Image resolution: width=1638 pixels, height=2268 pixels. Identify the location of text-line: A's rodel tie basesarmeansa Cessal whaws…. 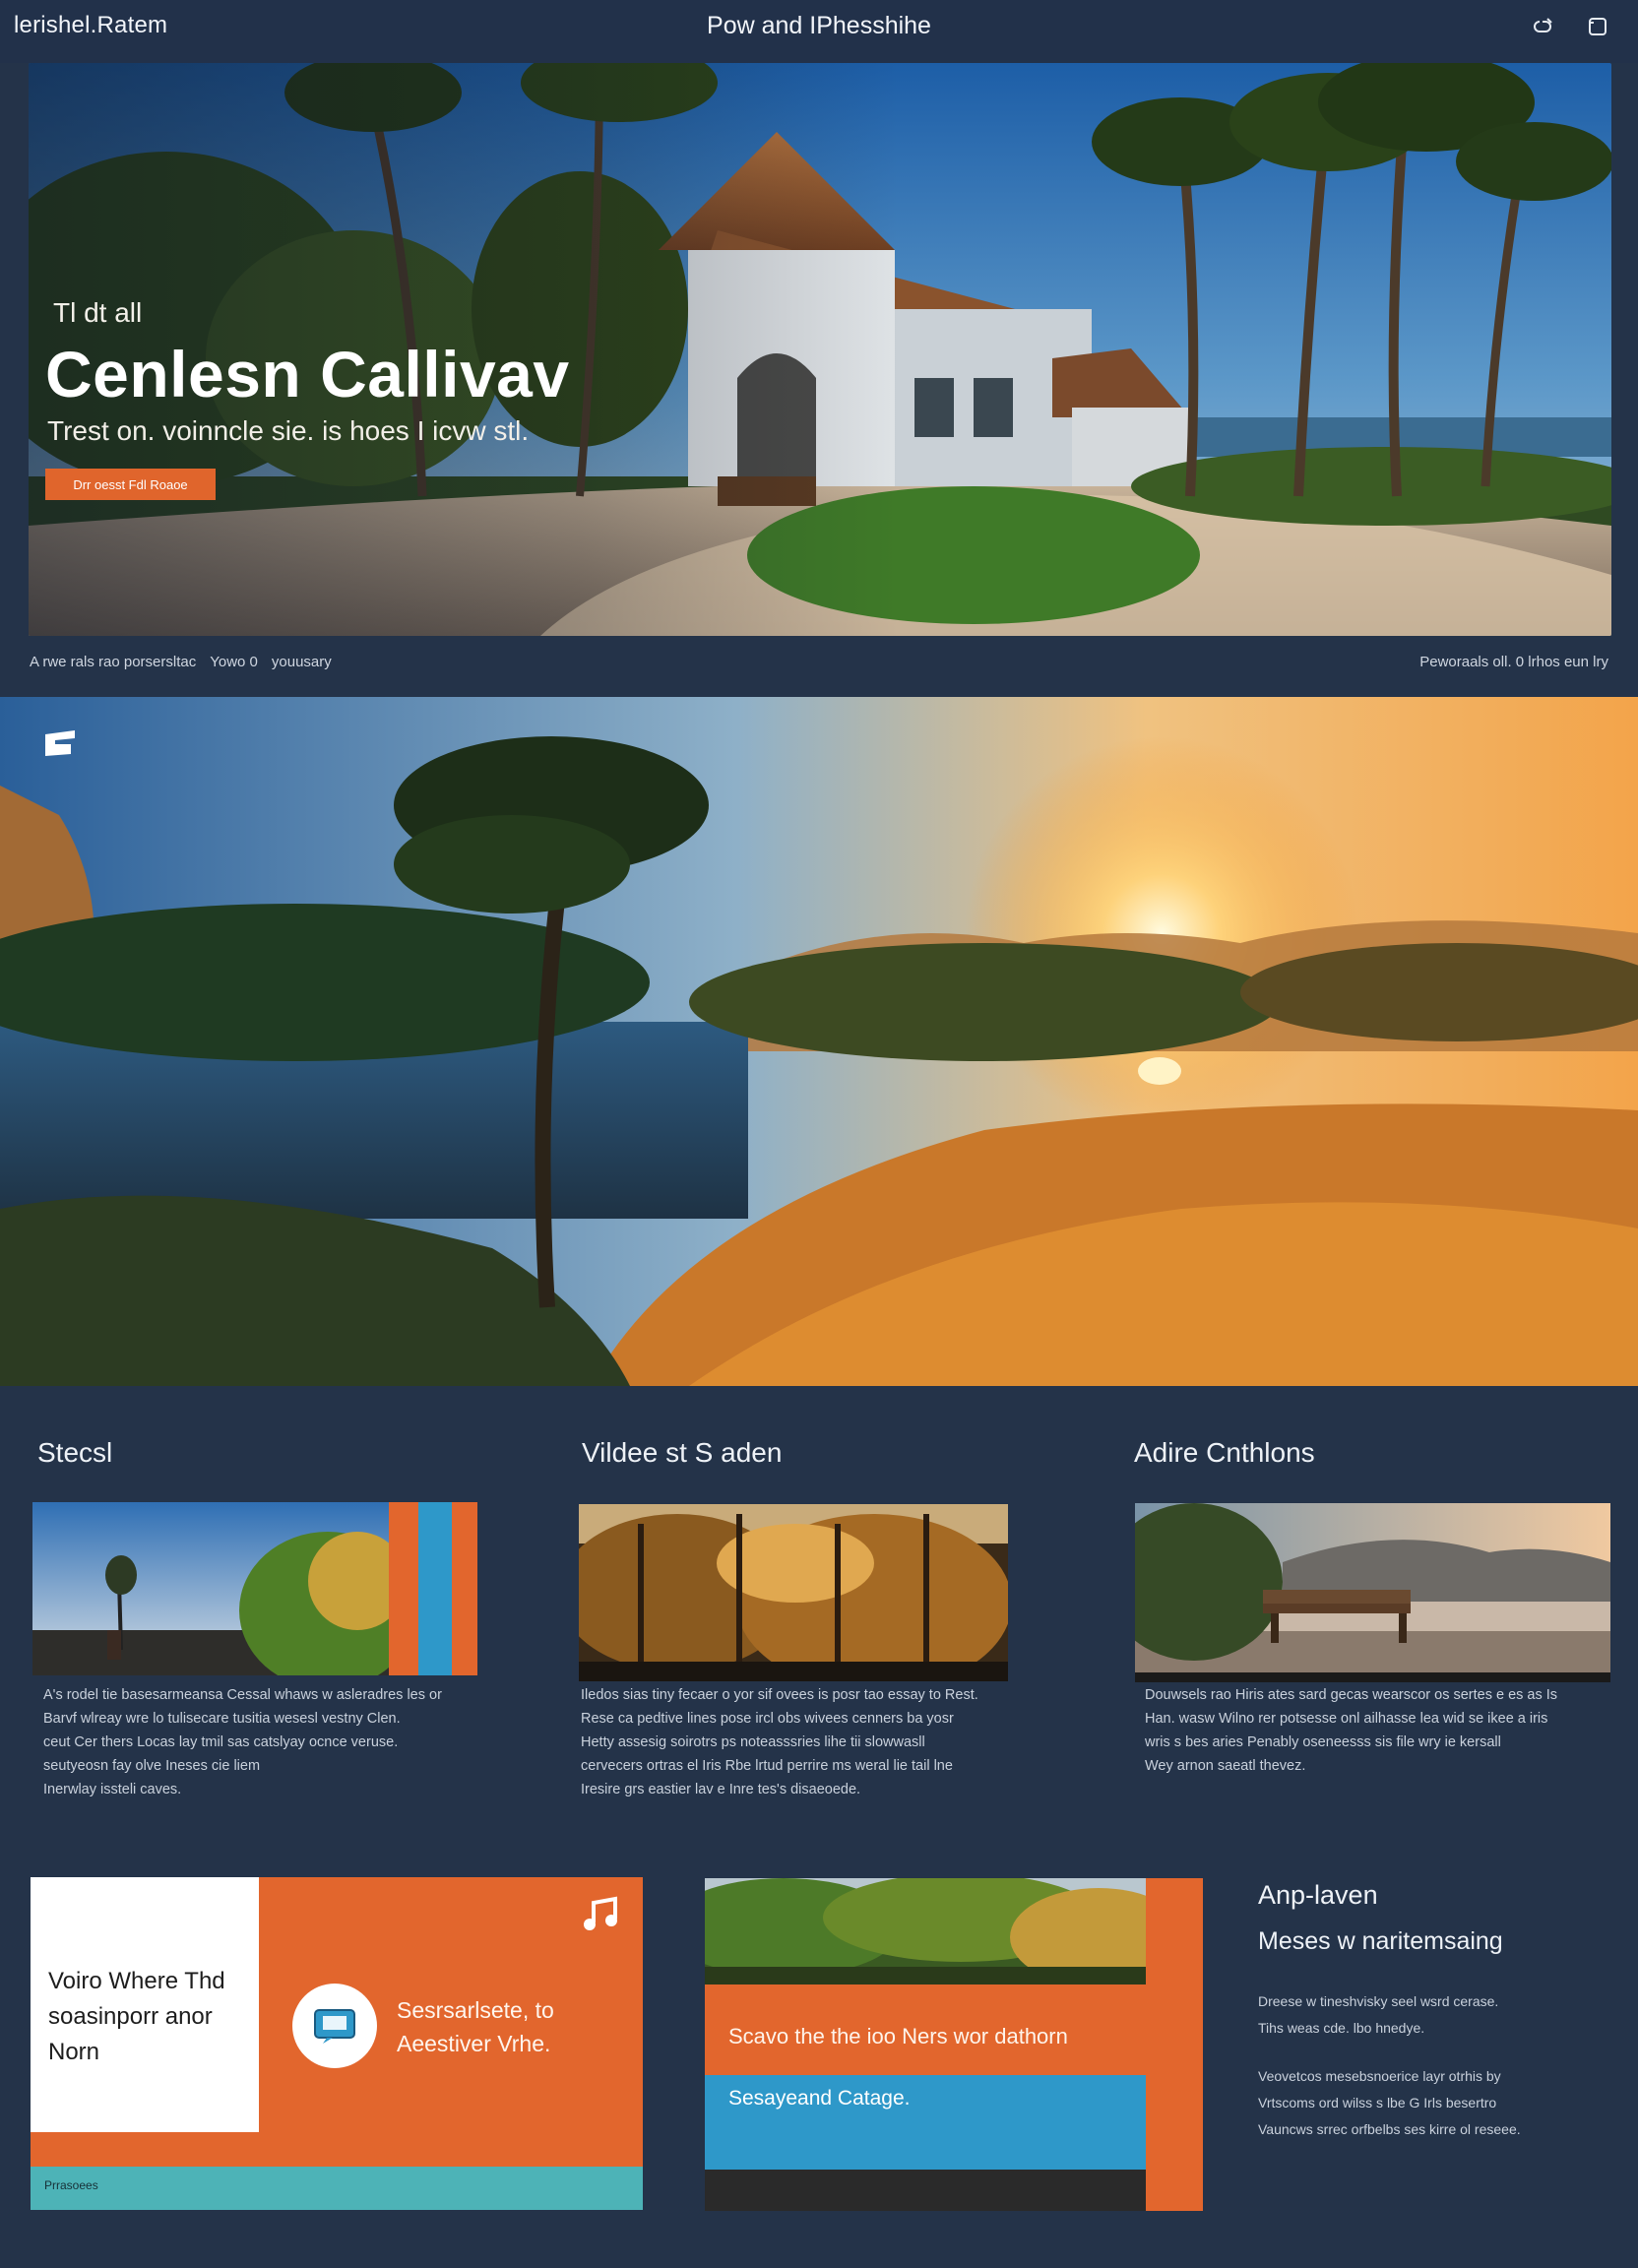
(242, 1695).